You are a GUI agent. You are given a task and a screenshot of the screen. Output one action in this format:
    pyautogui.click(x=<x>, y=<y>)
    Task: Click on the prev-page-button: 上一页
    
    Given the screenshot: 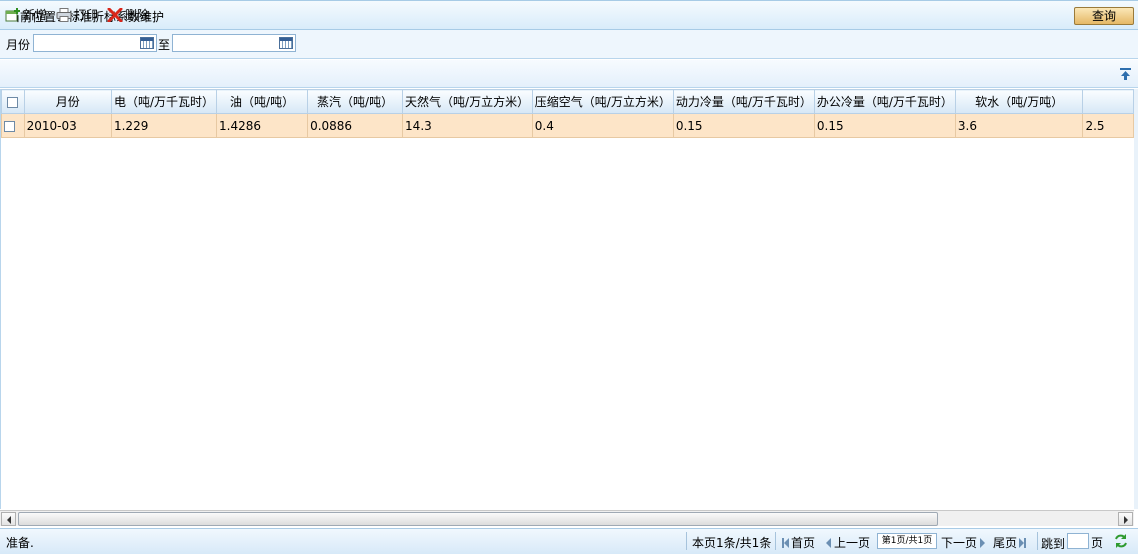 What is the action you would take?
    pyautogui.click(x=848, y=542)
    